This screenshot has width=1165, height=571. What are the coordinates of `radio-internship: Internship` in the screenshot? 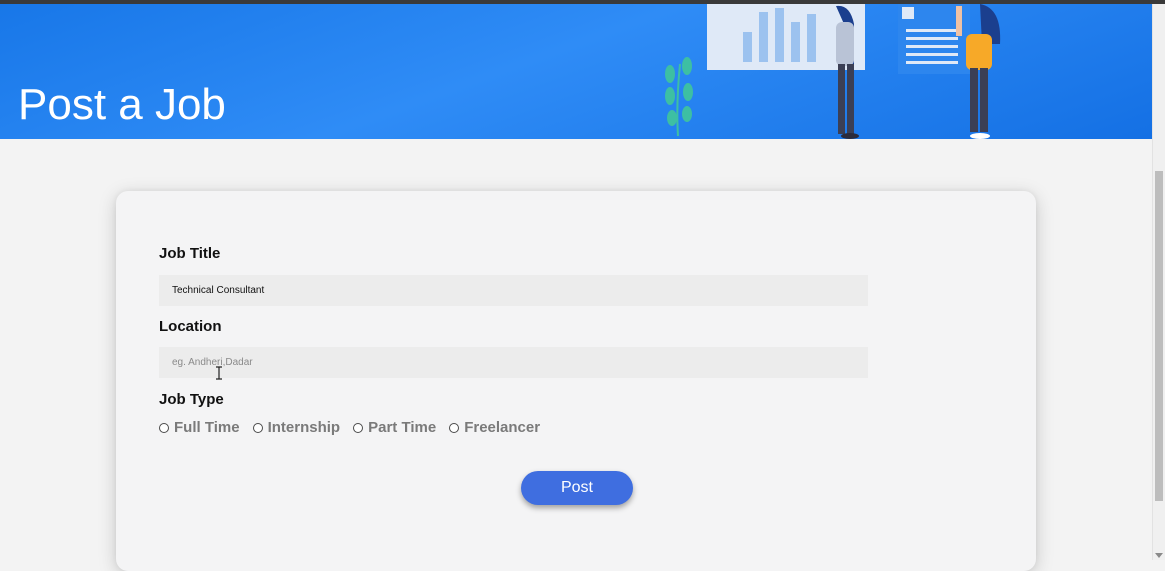 It's located at (296, 427).